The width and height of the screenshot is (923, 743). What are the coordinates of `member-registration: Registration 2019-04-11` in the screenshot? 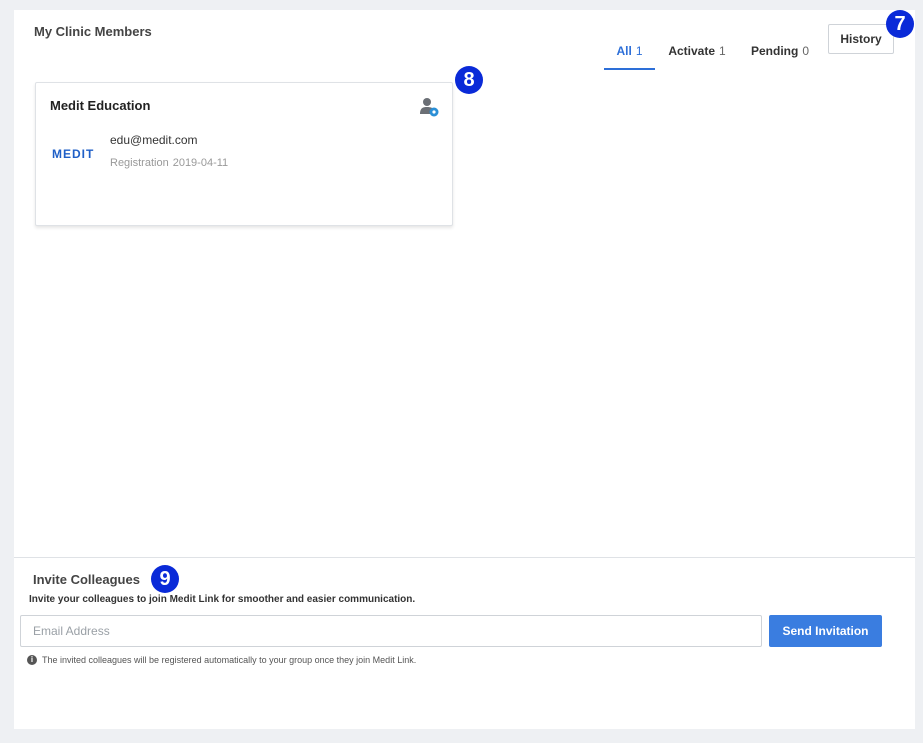 It's located at (169, 163).